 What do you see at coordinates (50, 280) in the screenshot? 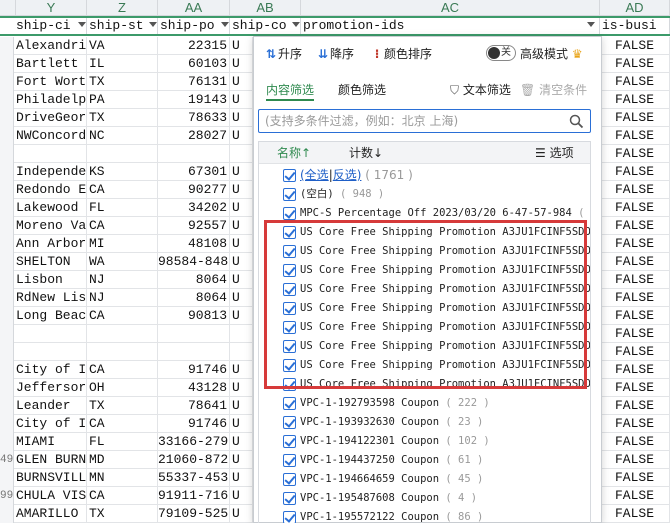
I see `cell-city: Lisbon` at bounding box center [50, 280].